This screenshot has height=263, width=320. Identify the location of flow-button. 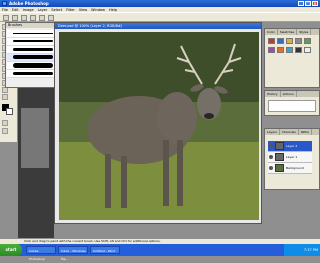
(42, 18).